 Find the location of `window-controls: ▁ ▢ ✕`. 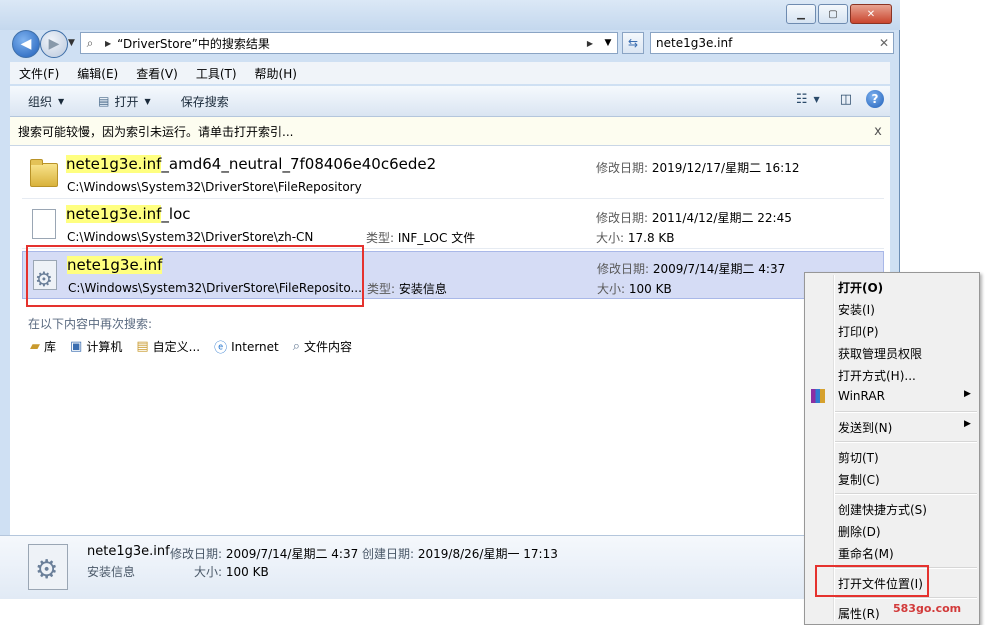

window-controls: ▁ ▢ ✕ is located at coordinates (838, 14).